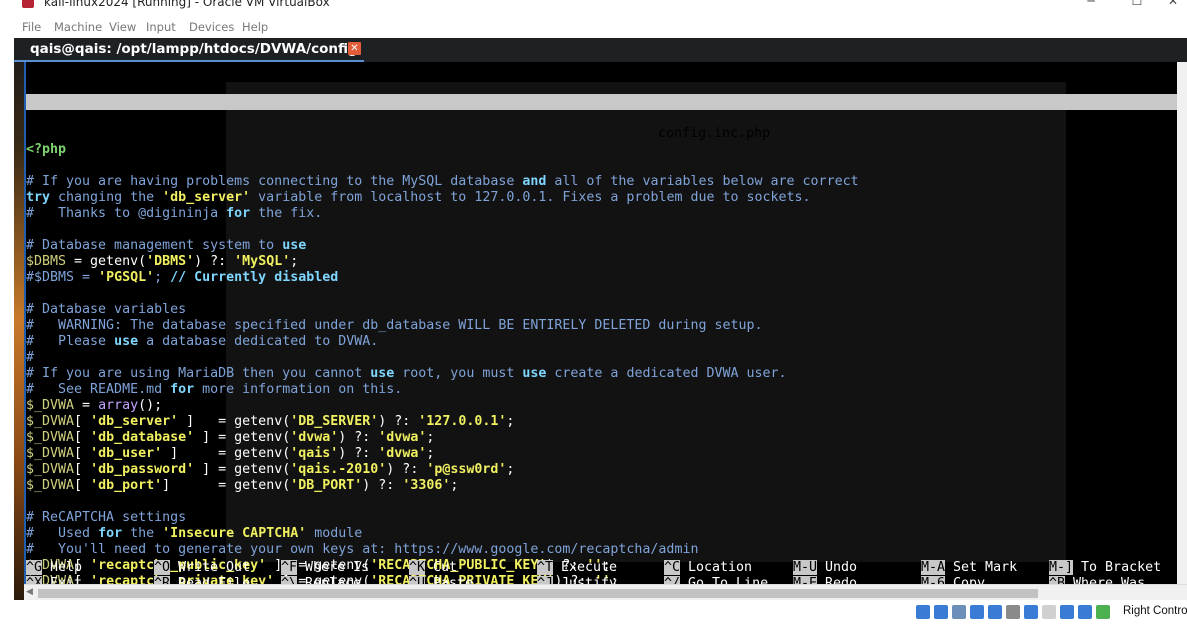 Image resolution: width=1187 pixels, height=625 pixels. What do you see at coordinates (606, 406) in the screenshot?
I see `code-line: $_DVWA = array();` at bounding box center [606, 406].